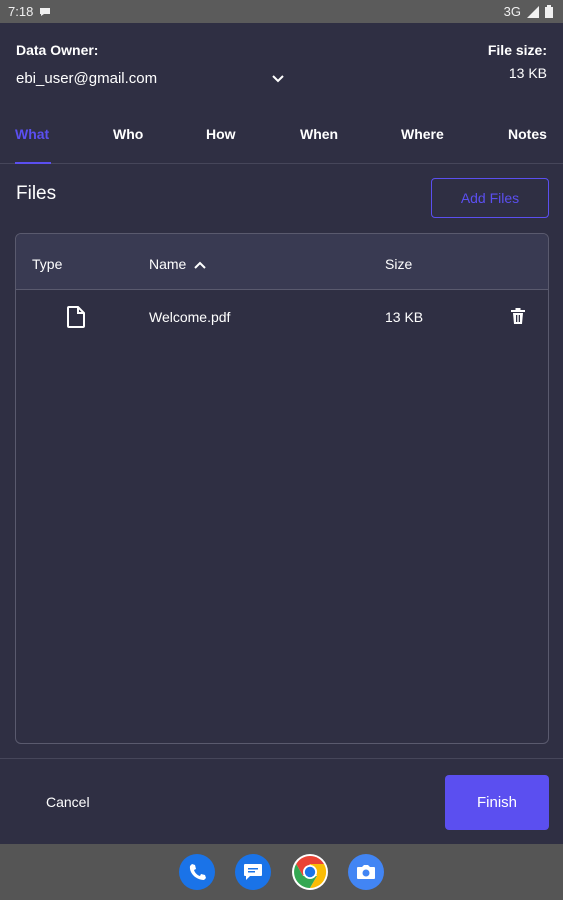 The image size is (563, 900). Describe the element at coordinates (76, 318) in the screenshot. I see `file-icon` at that location.